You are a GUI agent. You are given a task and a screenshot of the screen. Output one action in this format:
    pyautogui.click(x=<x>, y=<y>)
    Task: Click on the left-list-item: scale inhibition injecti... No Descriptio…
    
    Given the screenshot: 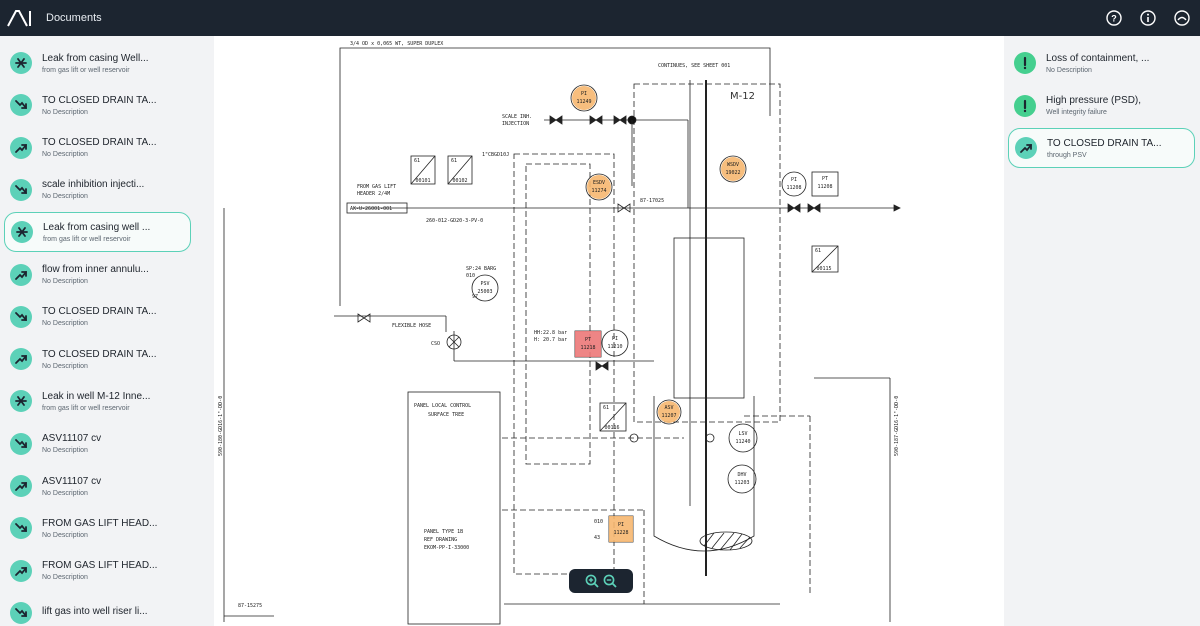 What is the action you would take?
    pyautogui.click(x=97, y=190)
    